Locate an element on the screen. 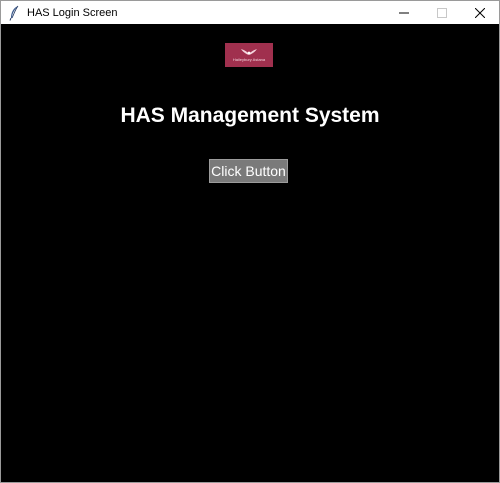 Image resolution: width=500 pixels, height=483 pixels. close-icon is located at coordinates (480, 12).